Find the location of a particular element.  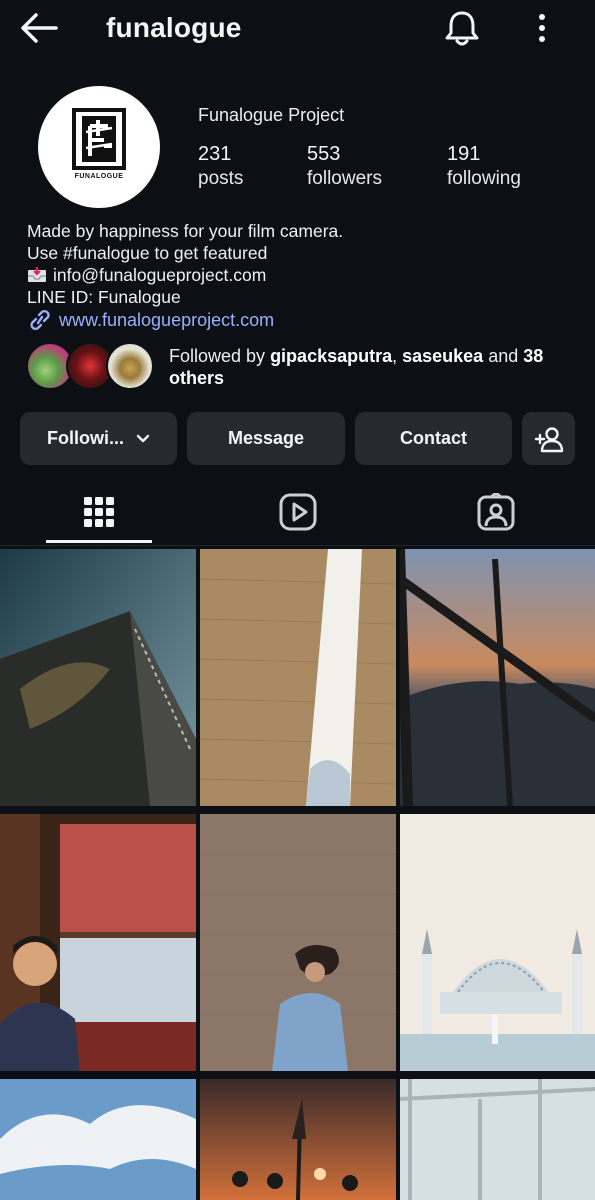

avatar-caption: FUNALOGUE is located at coordinates (99, 176).